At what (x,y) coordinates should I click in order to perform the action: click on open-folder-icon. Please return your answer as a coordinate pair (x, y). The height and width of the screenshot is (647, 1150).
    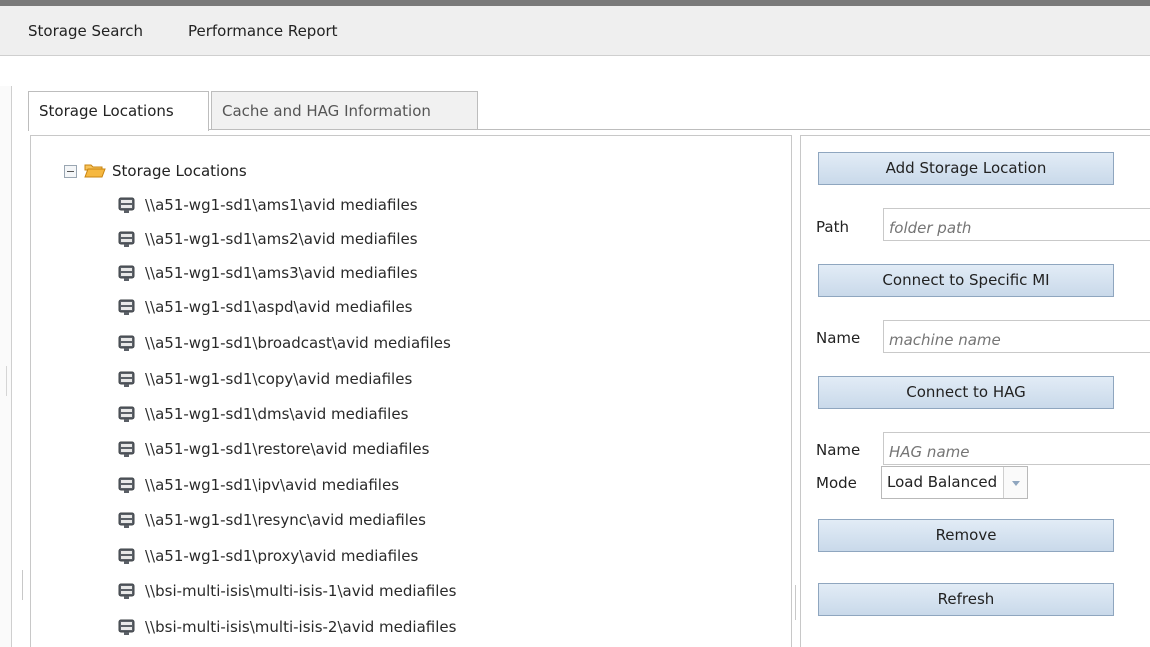
    Looking at the image, I should click on (95, 171).